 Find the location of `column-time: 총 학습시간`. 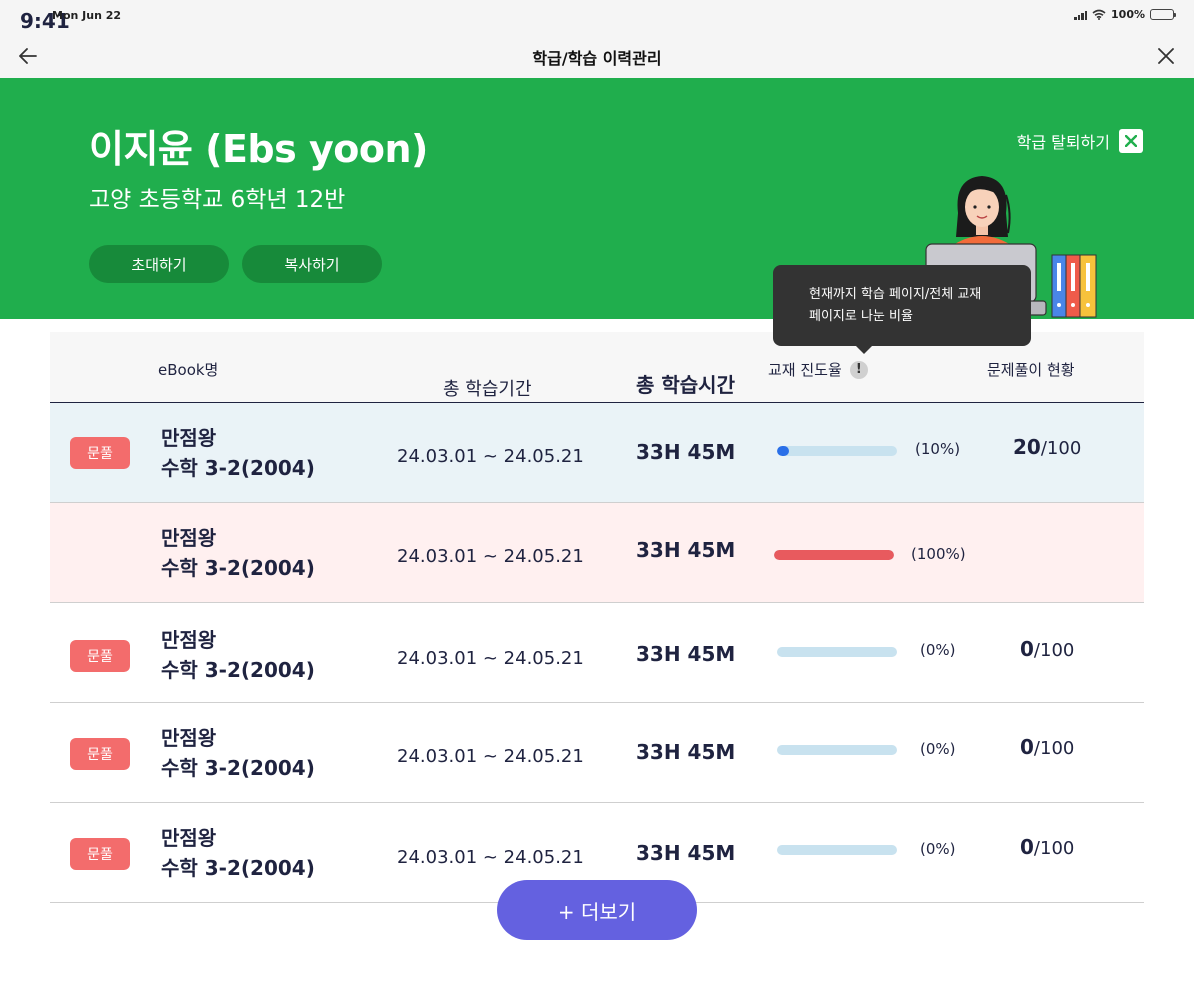

column-time: 총 학습시간 is located at coordinates (685, 385).